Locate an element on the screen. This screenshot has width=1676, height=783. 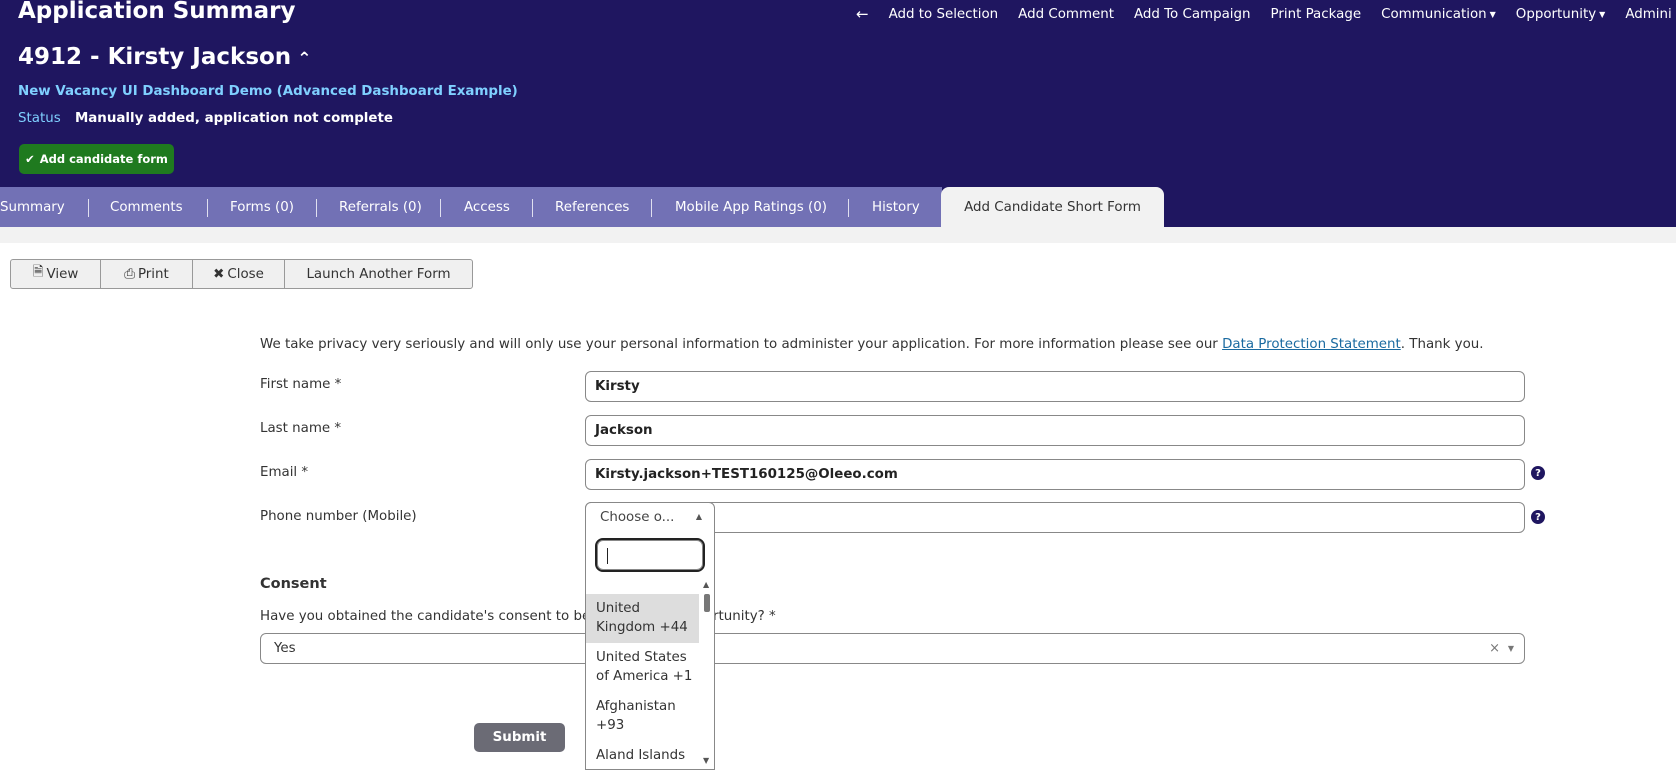
nav-print-package: Print Package is located at coordinates (1316, 14).